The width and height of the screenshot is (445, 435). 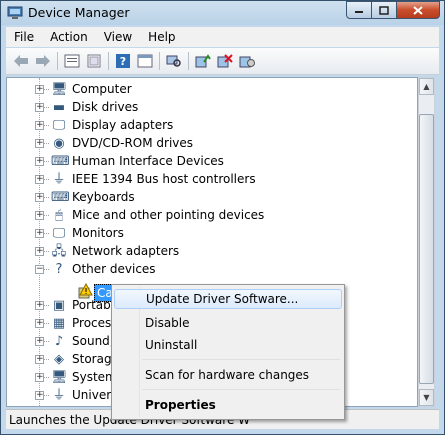 I want to click on portable-devices-icon: ▣, so click(x=59, y=305).